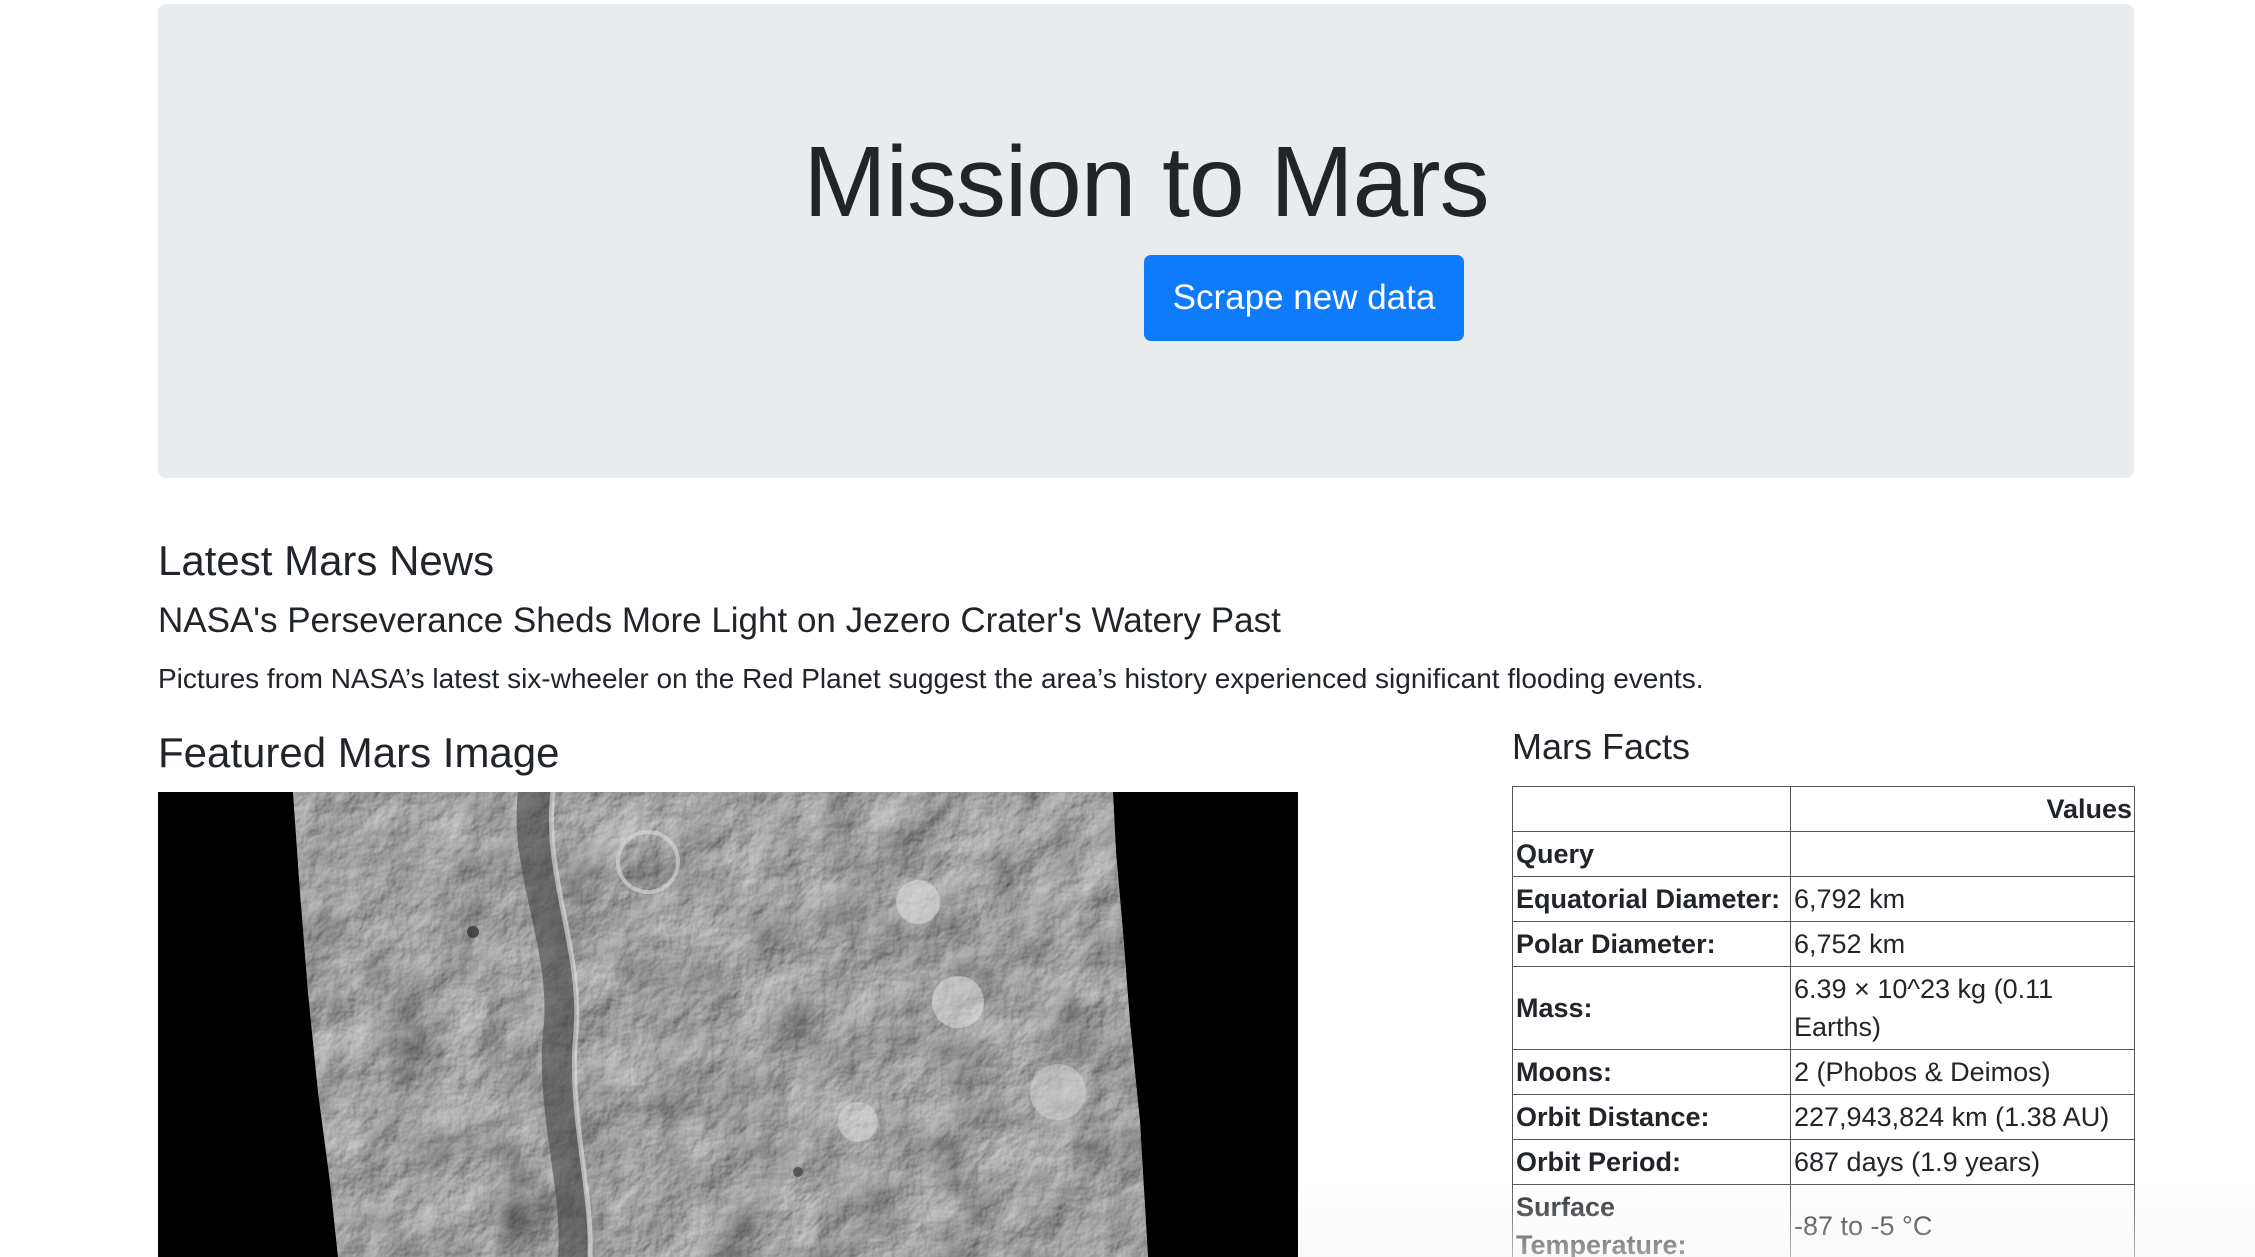 The width and height of the screenshot is (2255, 1257). I want to click on fact-label: Equatorial Diameter:, so click(1651, 899).